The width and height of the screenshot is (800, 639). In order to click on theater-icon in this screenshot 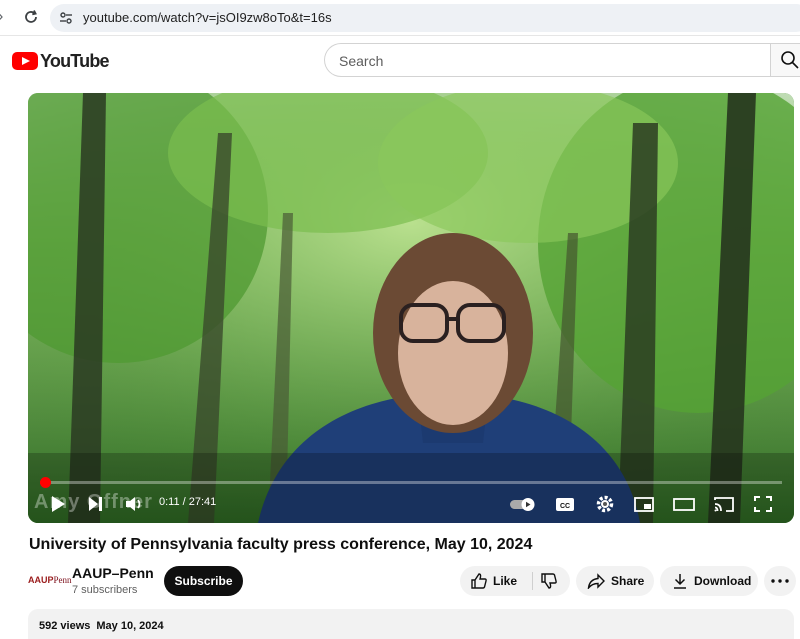, I will do `click(684, 504)`.